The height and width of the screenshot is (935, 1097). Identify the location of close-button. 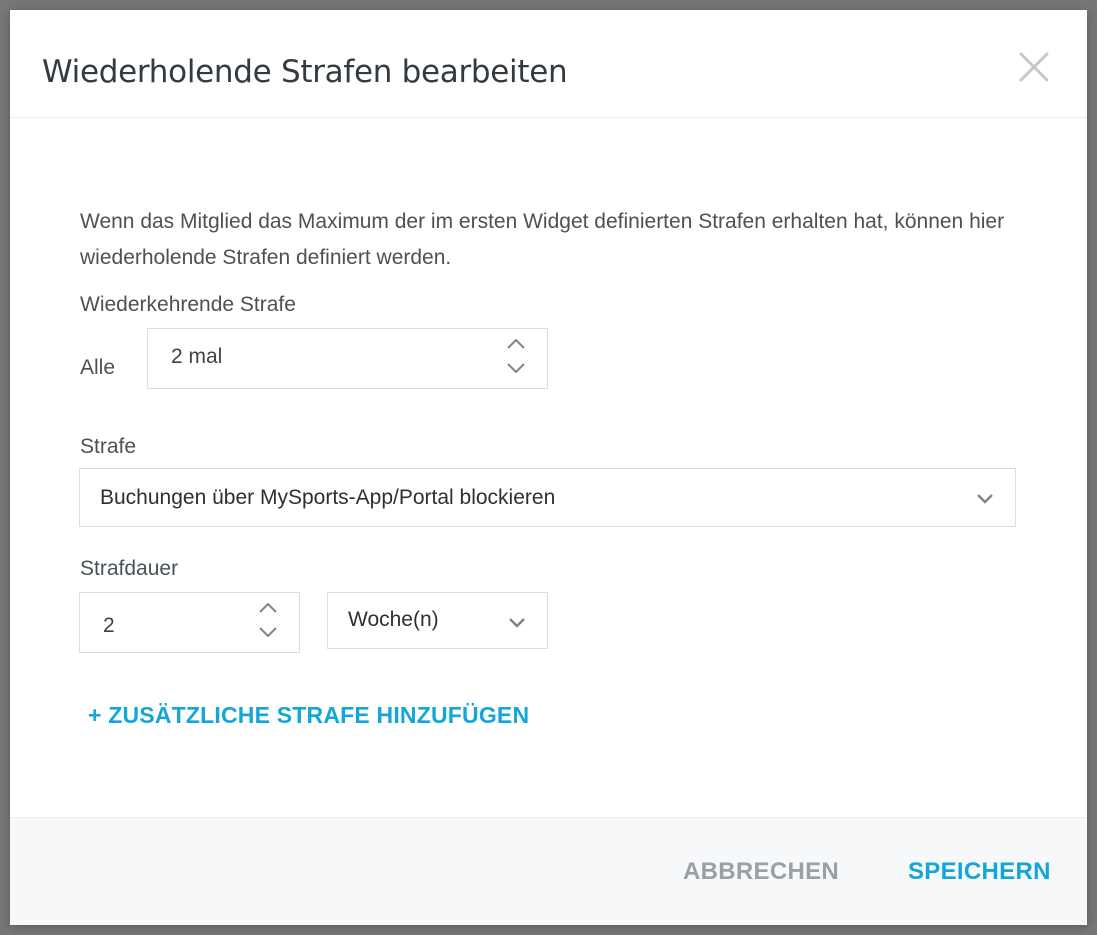
(1033, 69).